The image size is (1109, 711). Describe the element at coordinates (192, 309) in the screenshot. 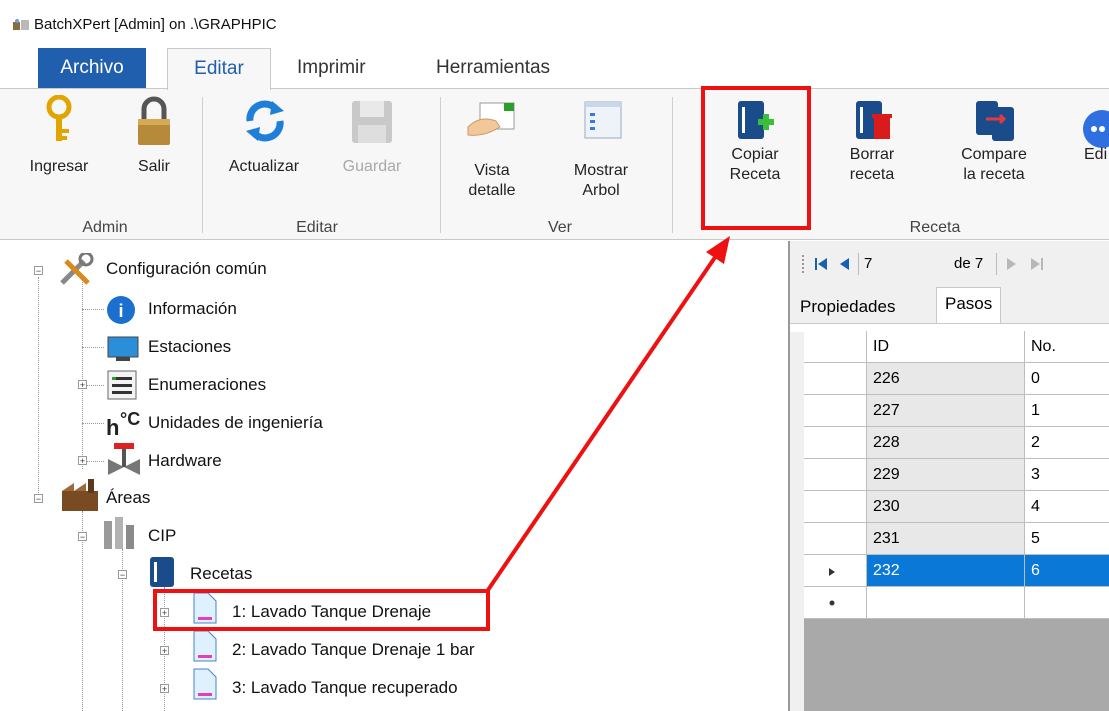

I see `tree-item-informacion: Información` at that location.